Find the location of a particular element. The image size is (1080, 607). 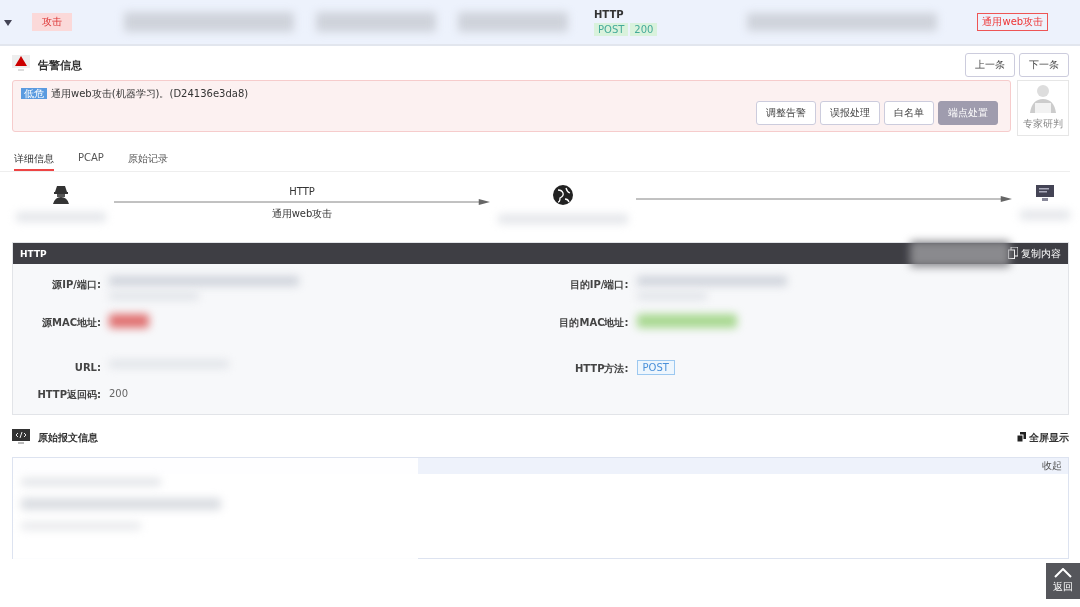

attack-label: 通用web攻击 is located at coordinates (302, 214).